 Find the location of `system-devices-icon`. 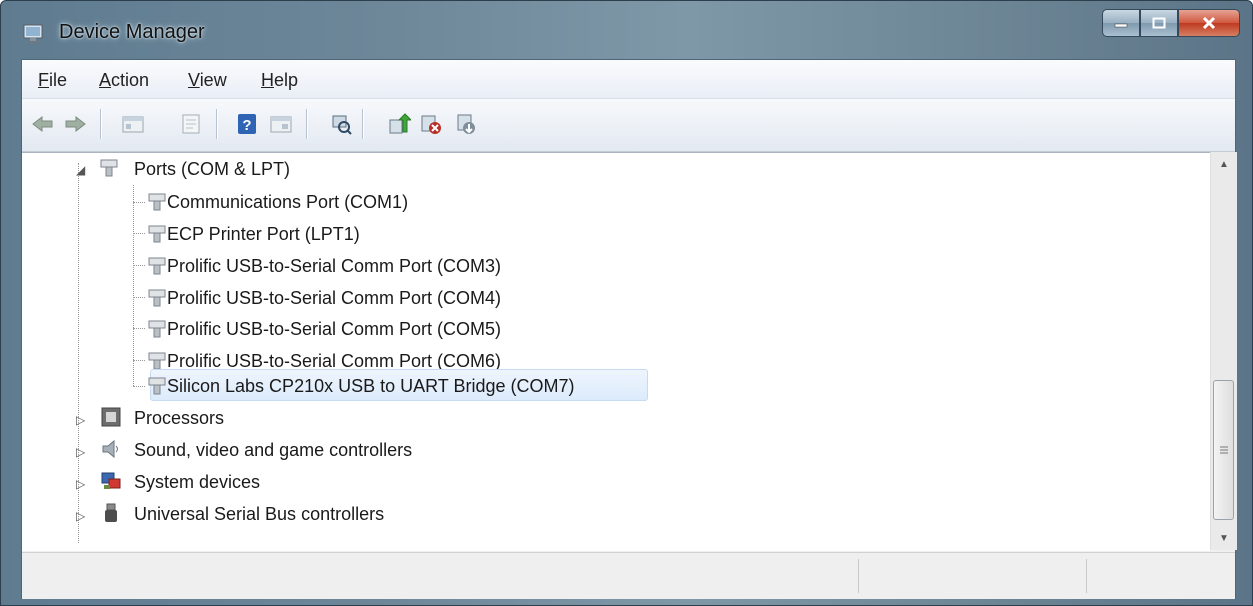

system-devices-icon is located at coordinates (111, 480).